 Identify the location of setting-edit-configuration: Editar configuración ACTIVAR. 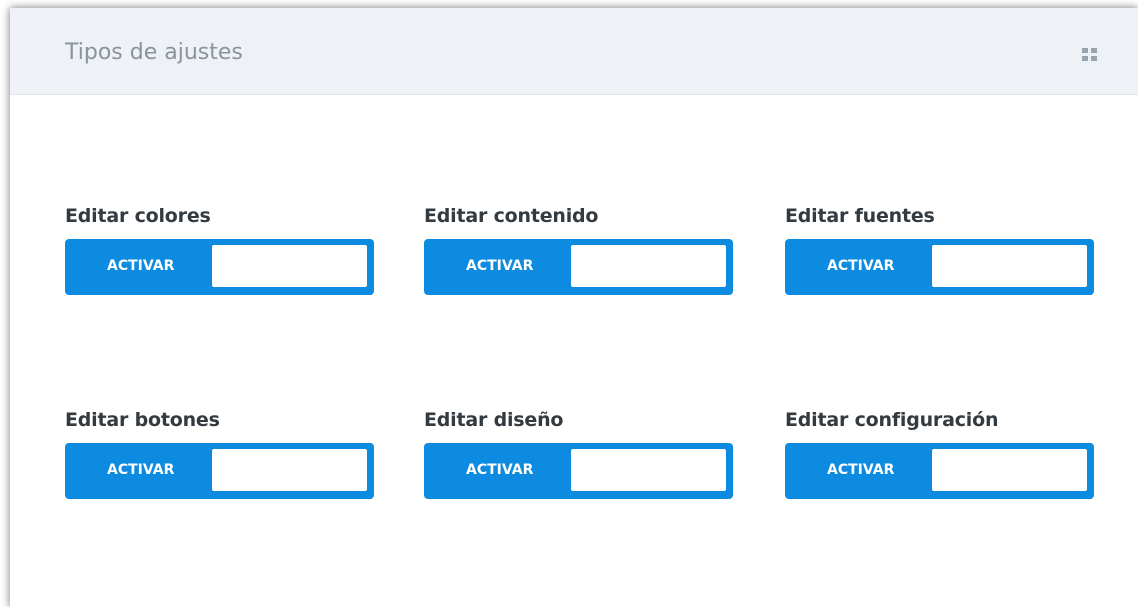
(940, 454).